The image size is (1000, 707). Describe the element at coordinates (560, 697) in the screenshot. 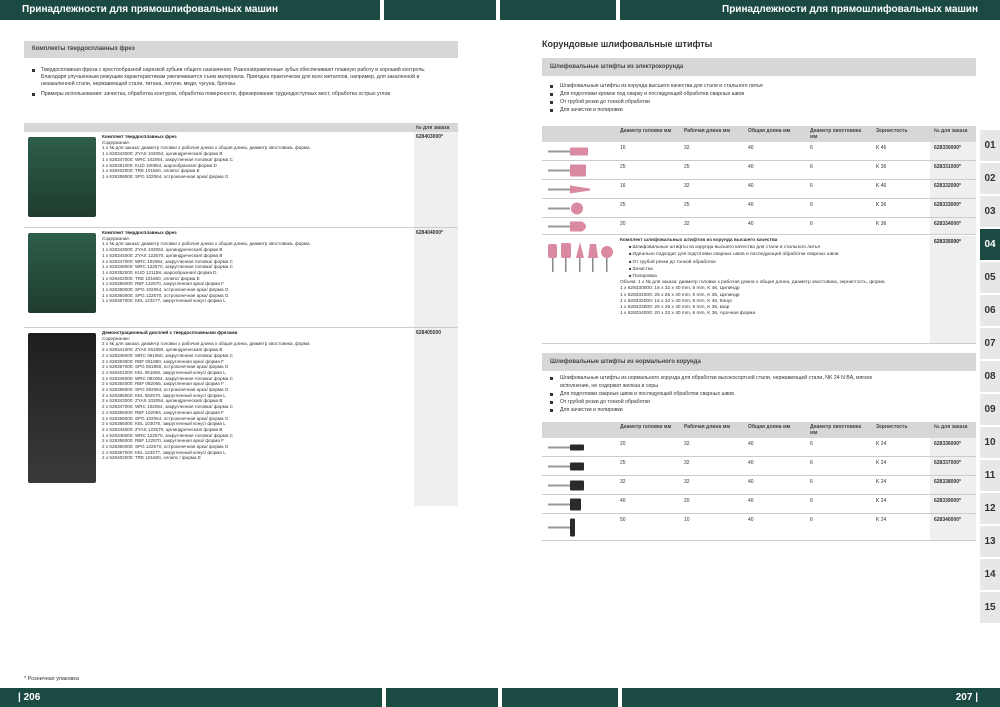

I see `footer-band-right` at that location.